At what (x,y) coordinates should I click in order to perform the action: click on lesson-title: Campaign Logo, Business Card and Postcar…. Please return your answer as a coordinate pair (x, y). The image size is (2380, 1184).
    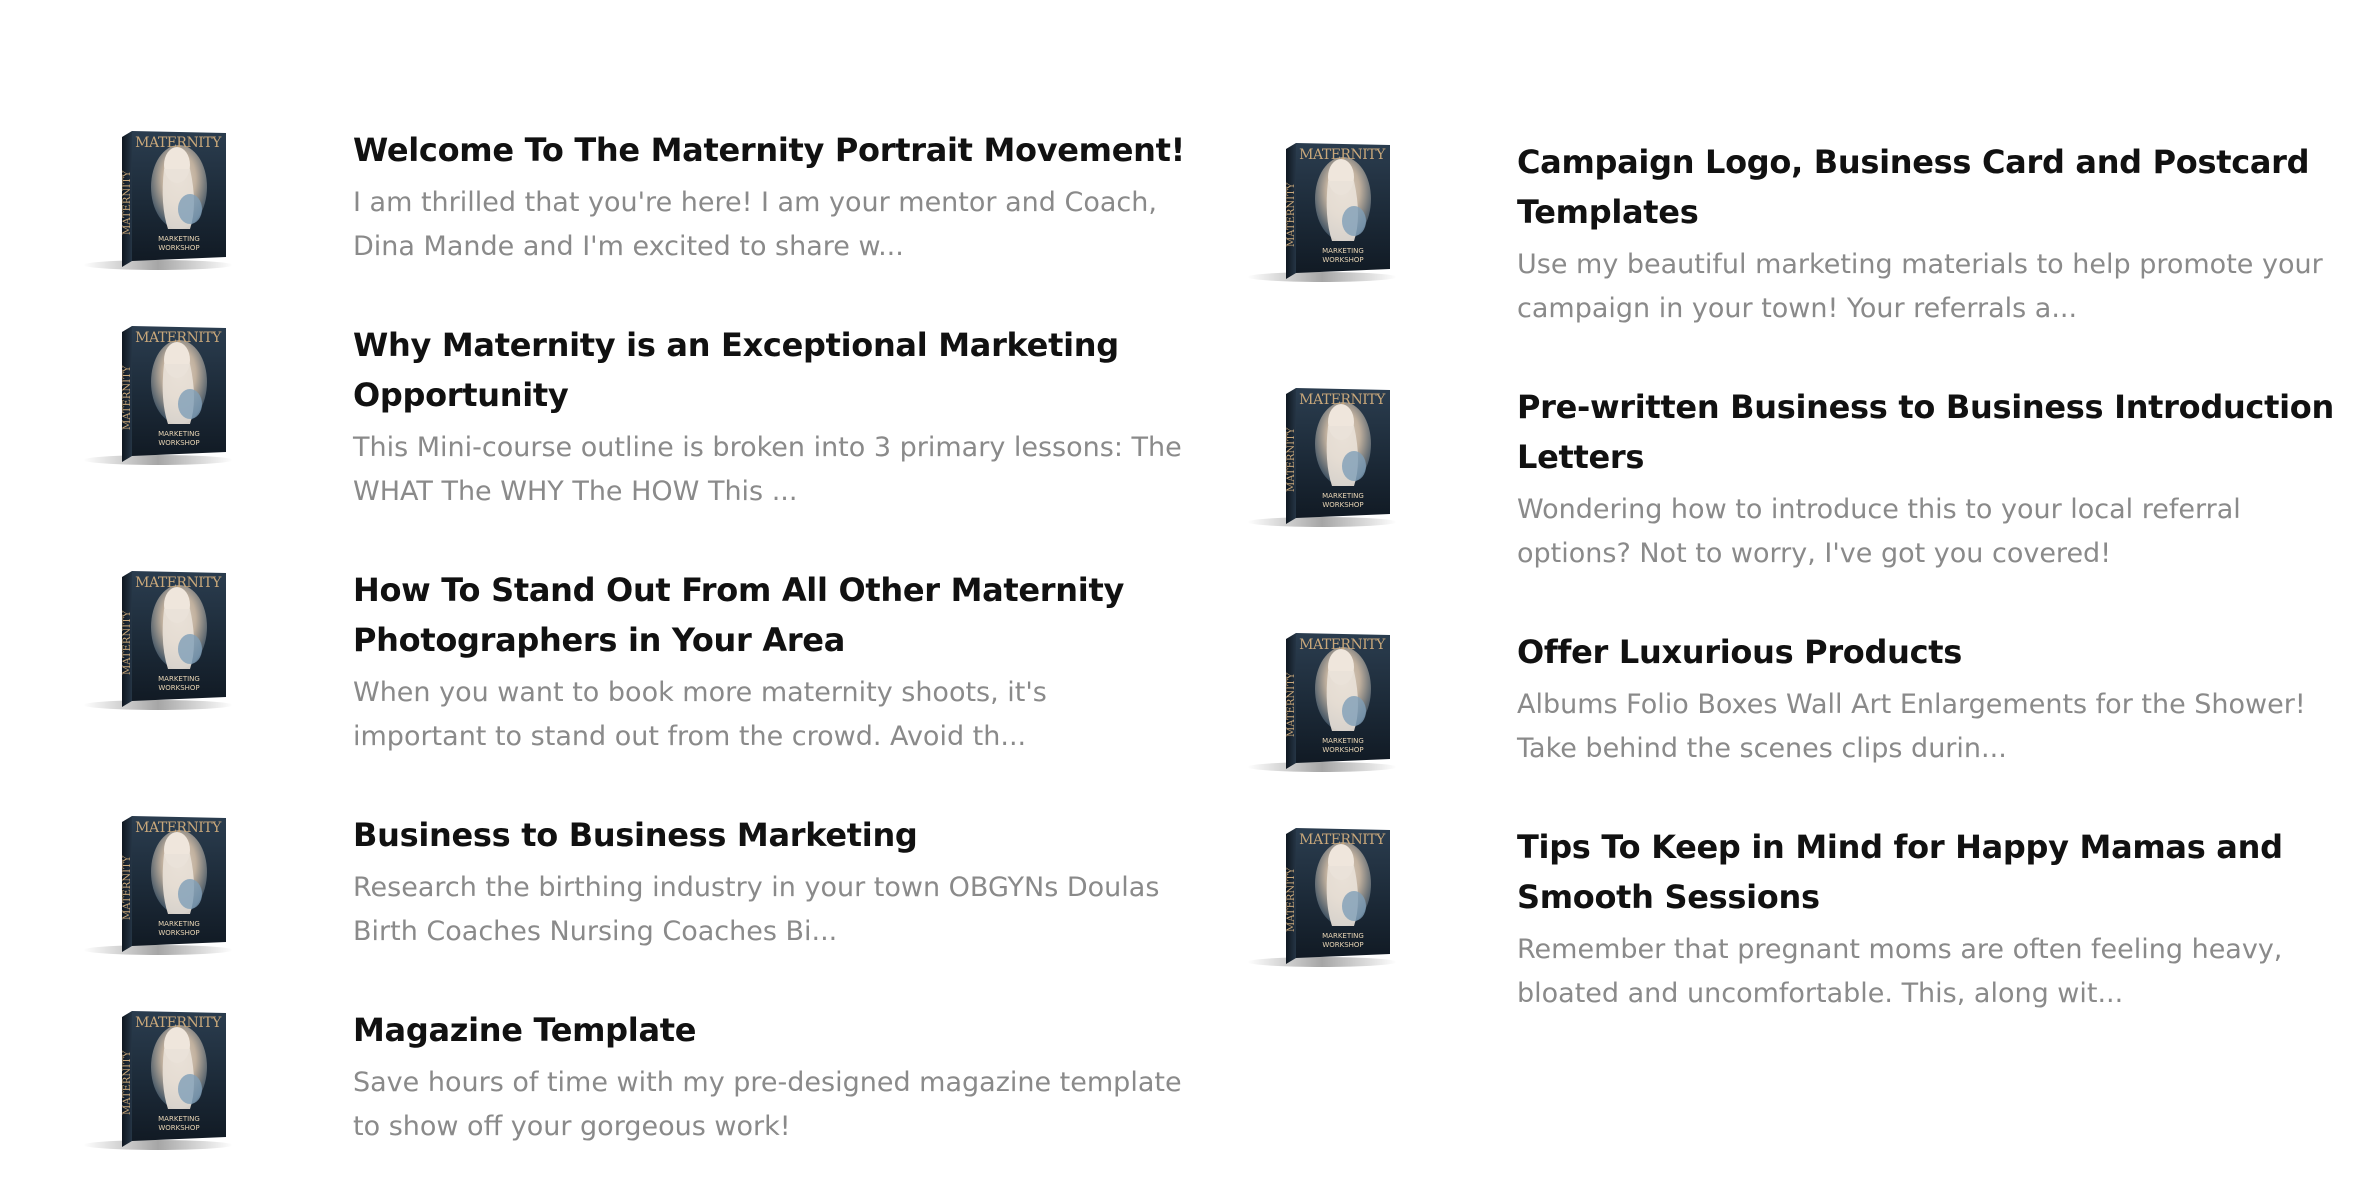
    Looking at the image, I should click on (1934, 187).